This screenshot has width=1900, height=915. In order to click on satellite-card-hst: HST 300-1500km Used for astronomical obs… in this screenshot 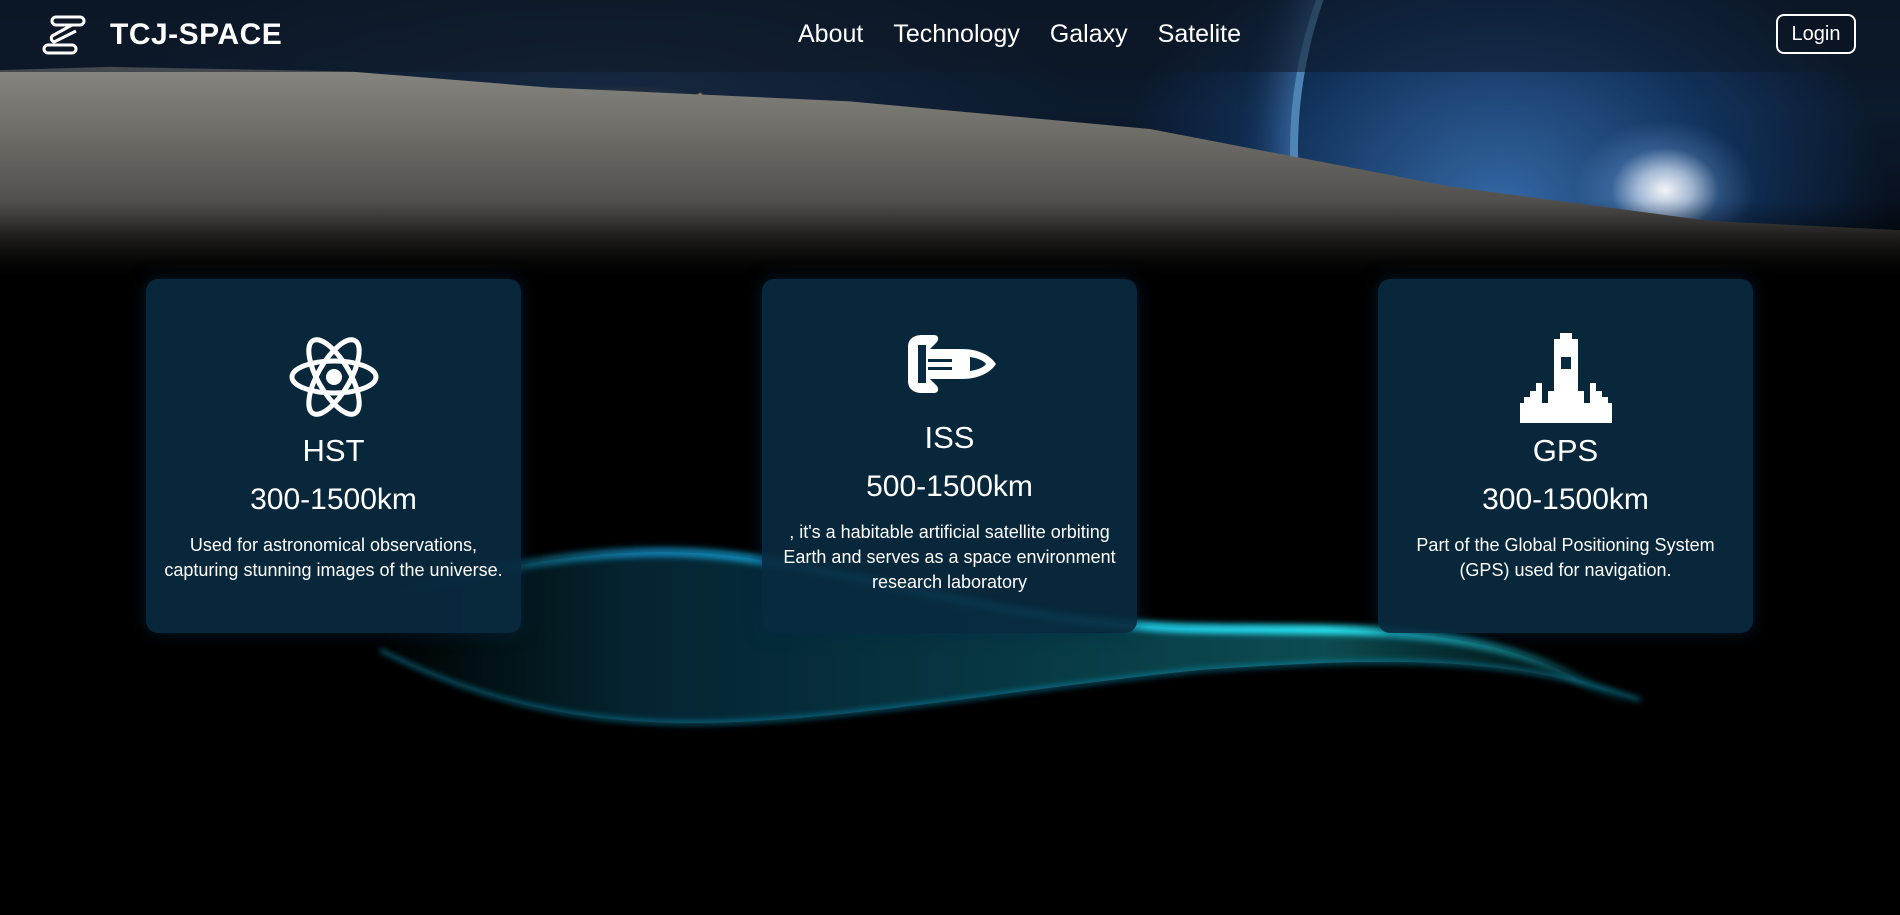, I will do `click(333, 456)`.